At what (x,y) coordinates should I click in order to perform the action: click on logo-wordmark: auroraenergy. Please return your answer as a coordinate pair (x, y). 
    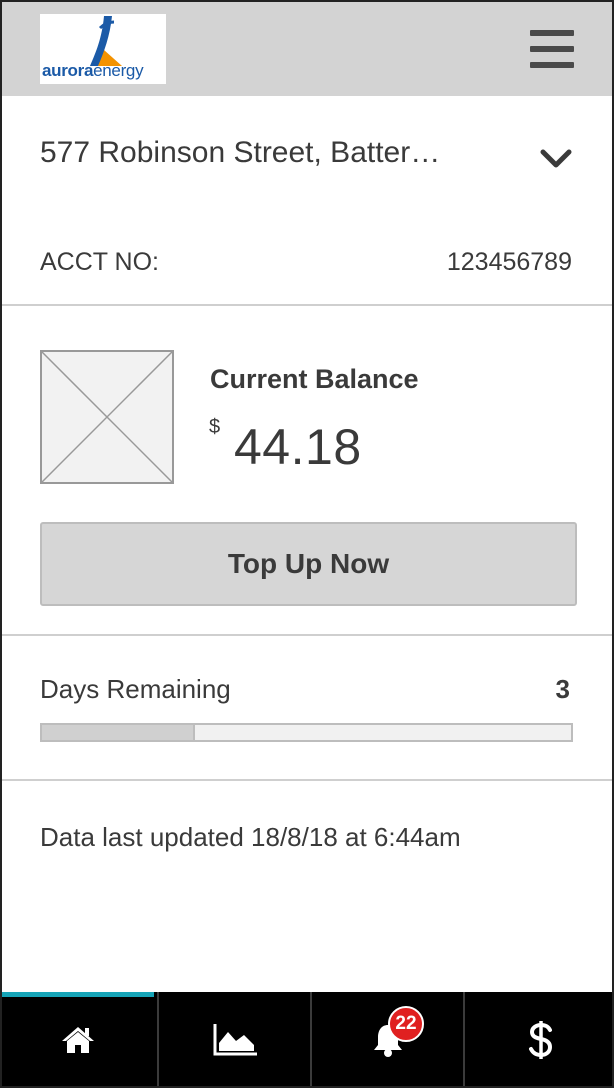
    Looking at the image, I should click on (93, 70).